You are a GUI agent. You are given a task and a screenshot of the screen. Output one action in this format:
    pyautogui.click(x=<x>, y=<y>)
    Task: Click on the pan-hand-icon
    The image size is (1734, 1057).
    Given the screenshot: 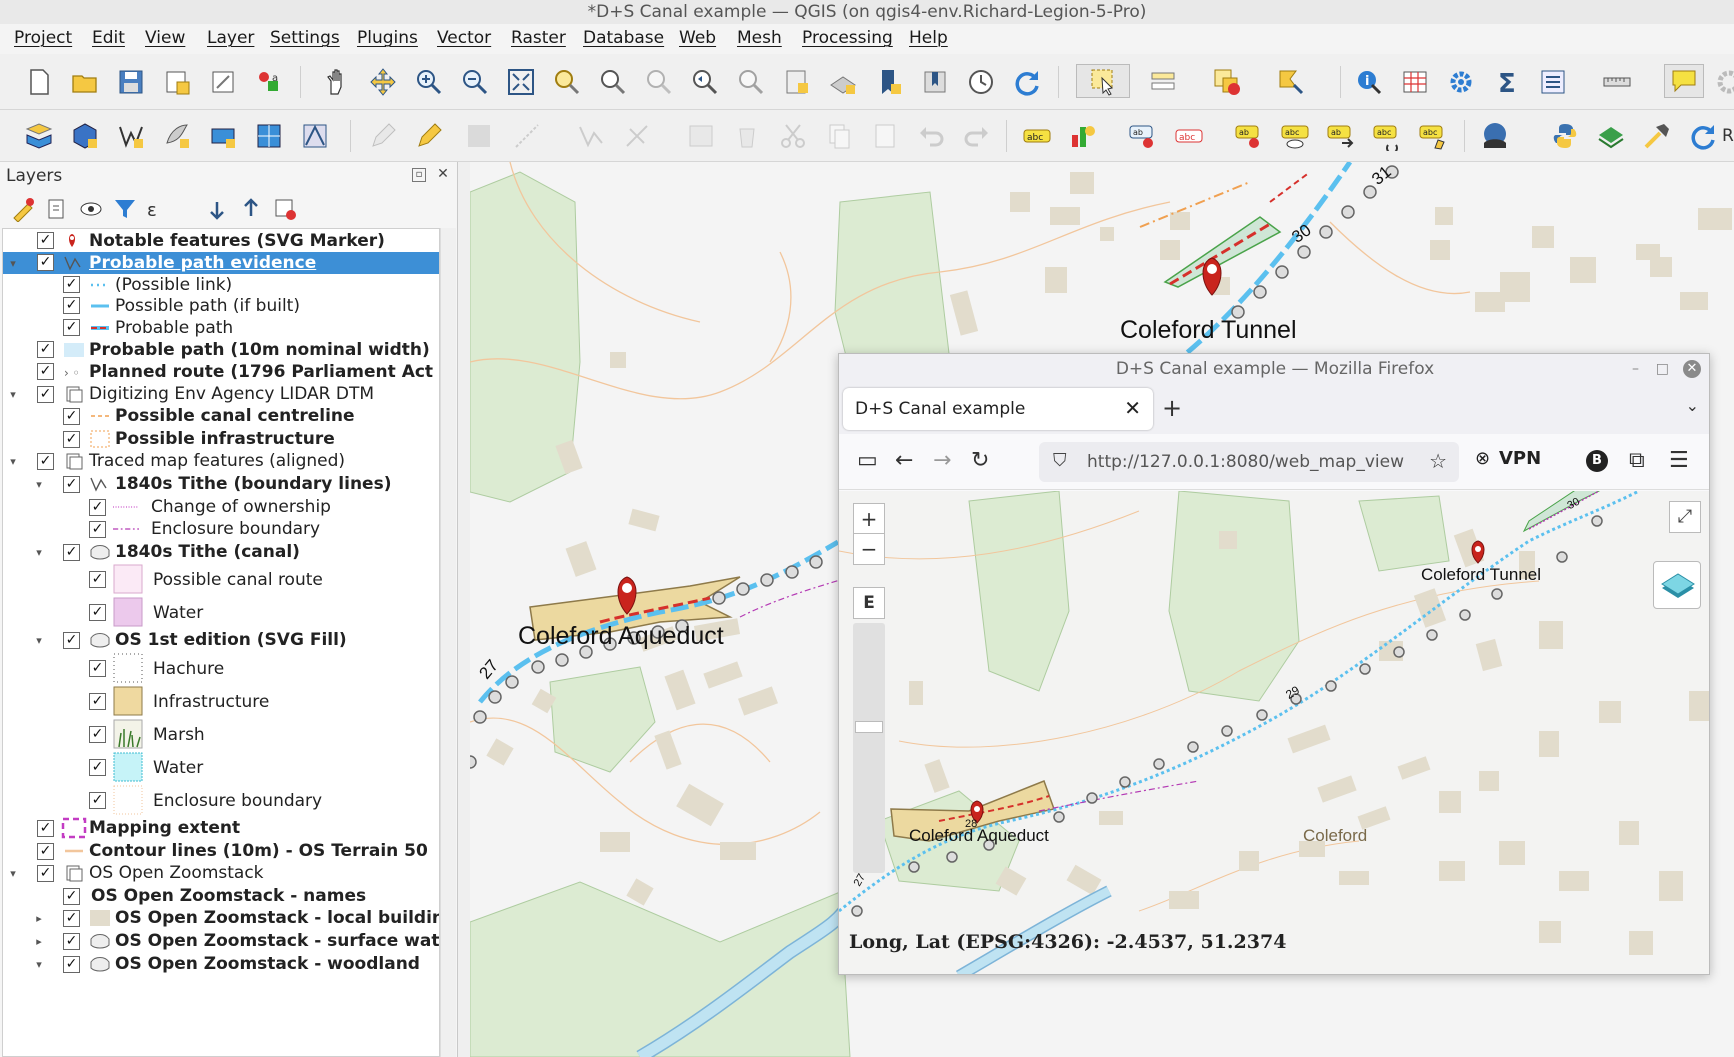 What is the action you would take?
    pyautogui.click(x=337, y=82)
    